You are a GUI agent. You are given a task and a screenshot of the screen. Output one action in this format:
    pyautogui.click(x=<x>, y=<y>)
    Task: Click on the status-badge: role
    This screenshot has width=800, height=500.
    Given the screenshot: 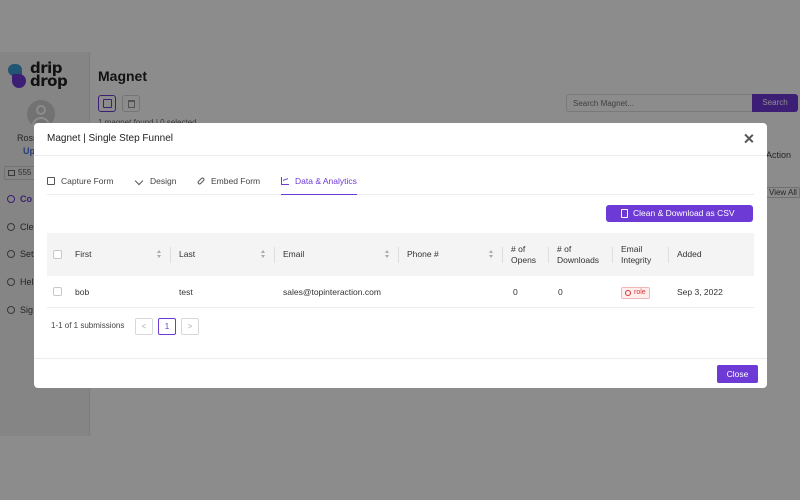 What is the action you would take?
    pyautogui.click(x=635, y=292)
    